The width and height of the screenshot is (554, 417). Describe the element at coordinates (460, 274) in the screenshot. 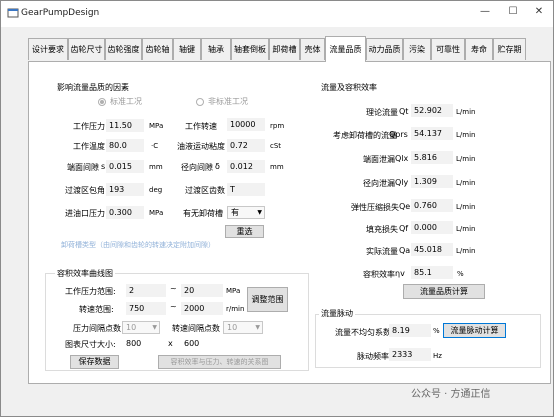

I see `flow-row-unit: %` at that location.